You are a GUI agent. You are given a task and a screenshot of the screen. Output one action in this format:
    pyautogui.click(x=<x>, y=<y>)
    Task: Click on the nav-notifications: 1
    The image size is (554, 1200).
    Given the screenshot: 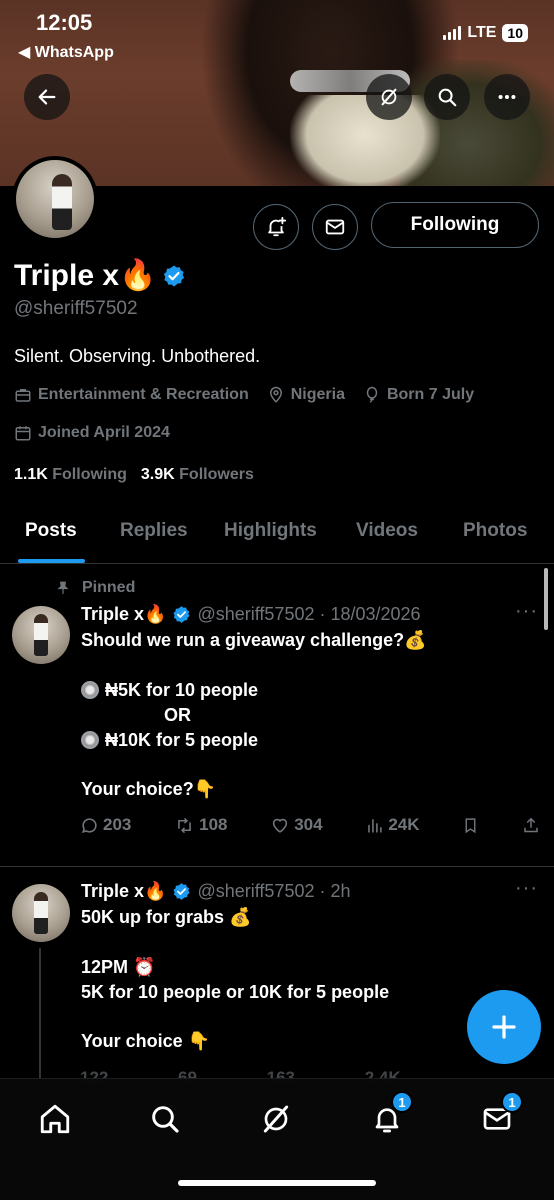 What is the action you would take?
    pyautogui.click(x=389, y=1116)
    